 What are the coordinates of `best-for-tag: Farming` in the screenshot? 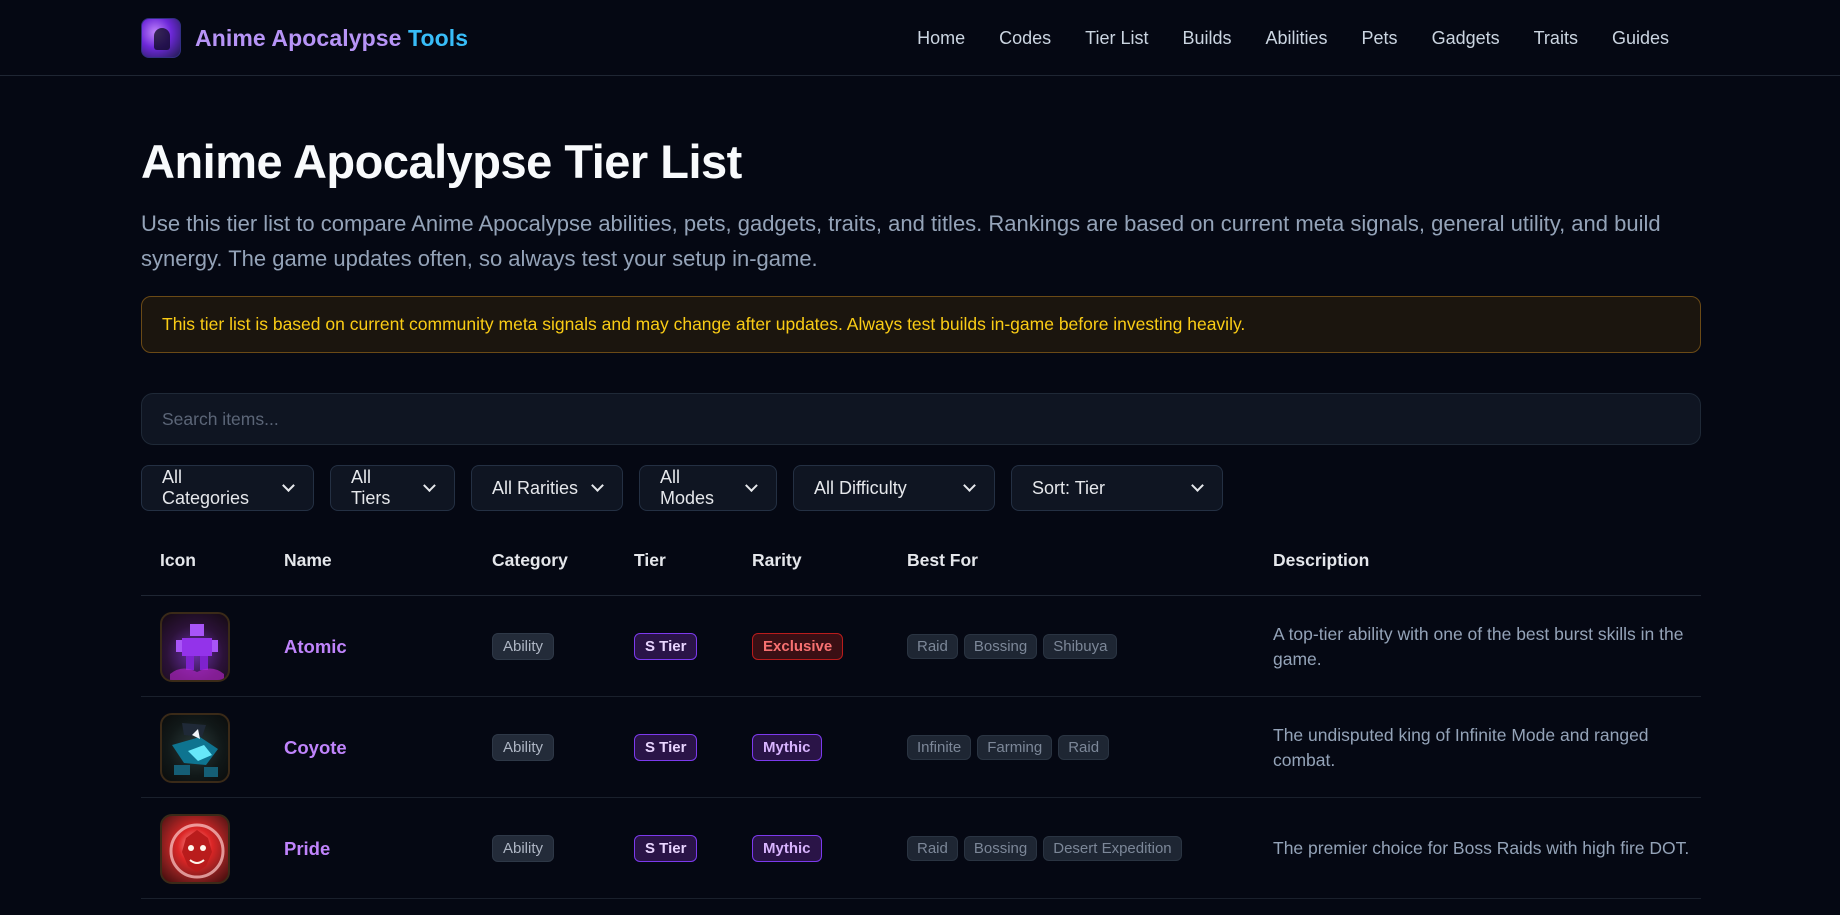 It's located at (1015, 747).